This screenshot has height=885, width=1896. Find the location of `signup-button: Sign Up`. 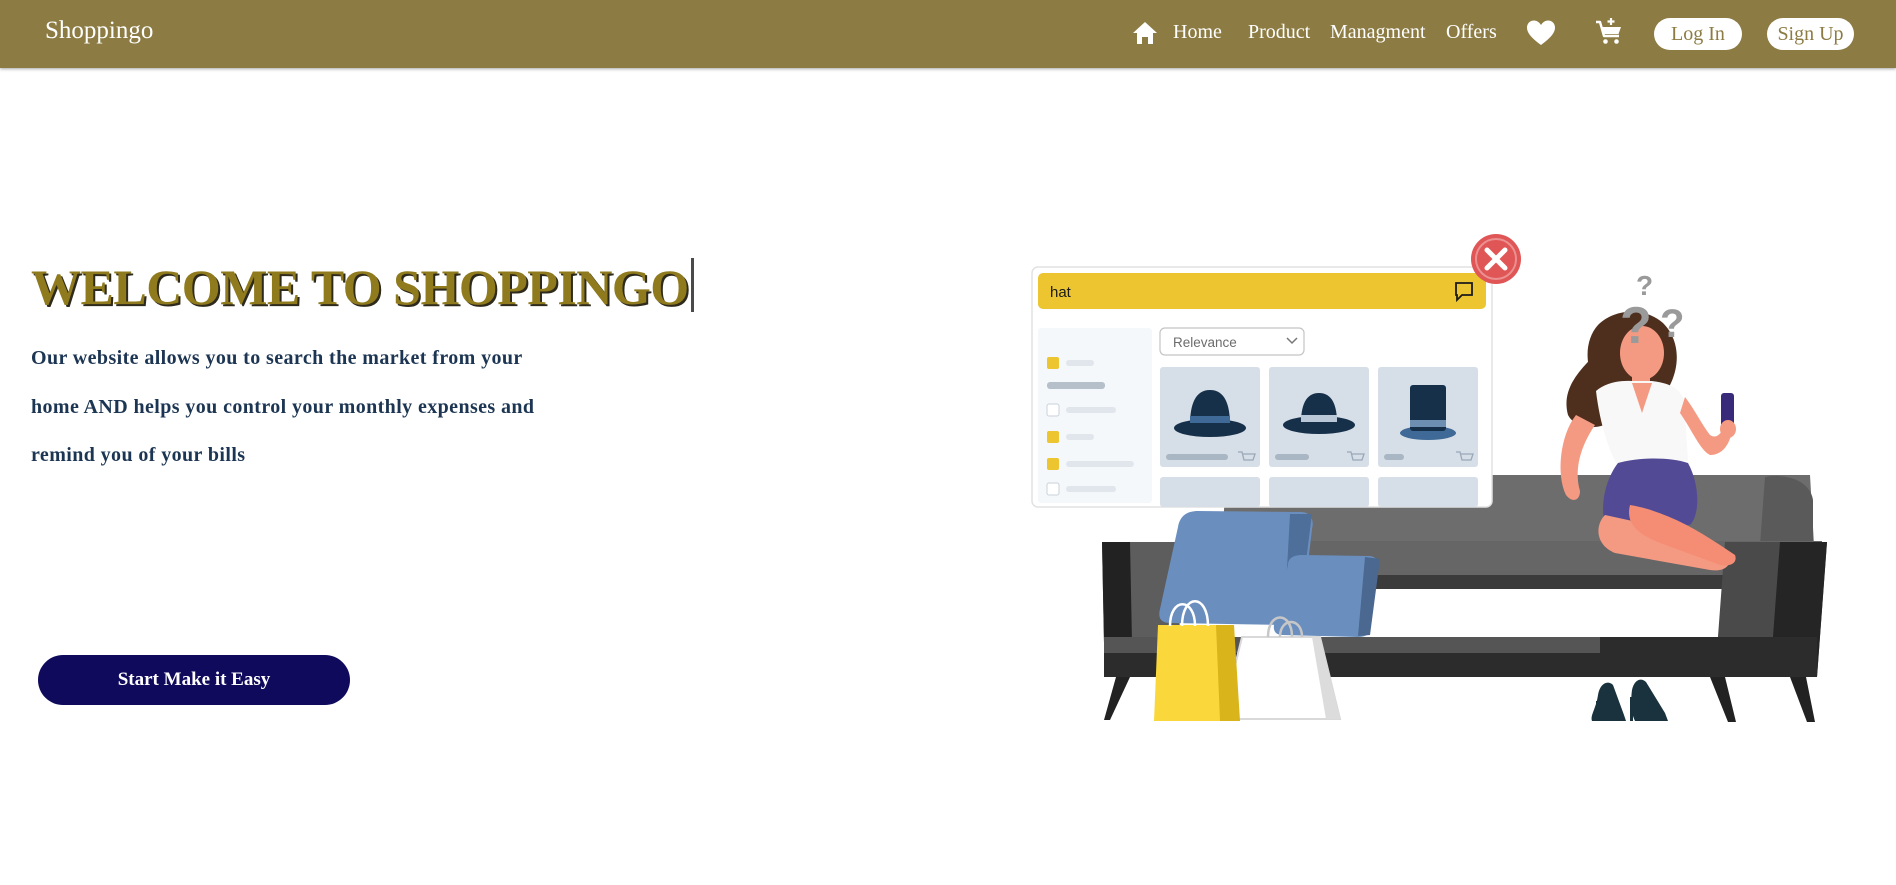

signup-button: Sign Up is located at coordinates (1810, 34).